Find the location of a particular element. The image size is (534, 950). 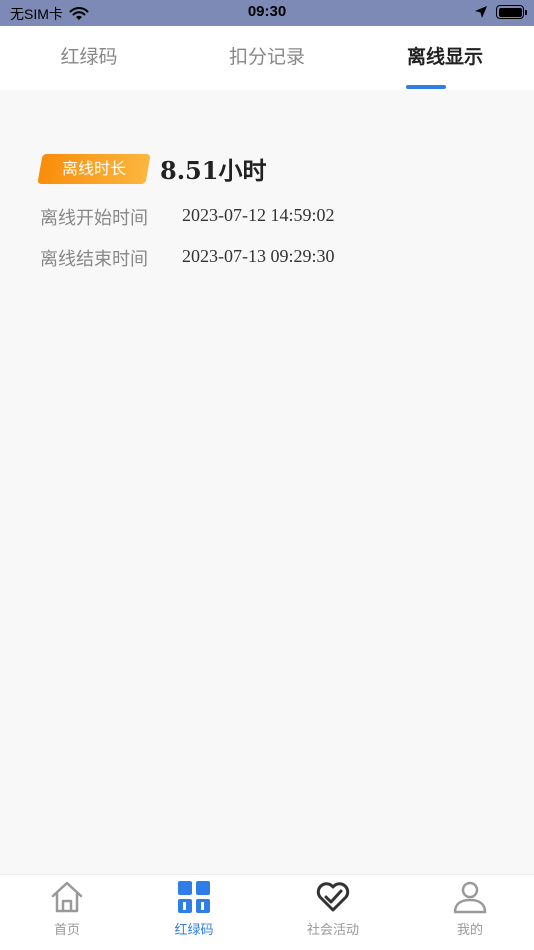

status-bar: 无SIM卡 09:30 is located at coordinates (267, 13).